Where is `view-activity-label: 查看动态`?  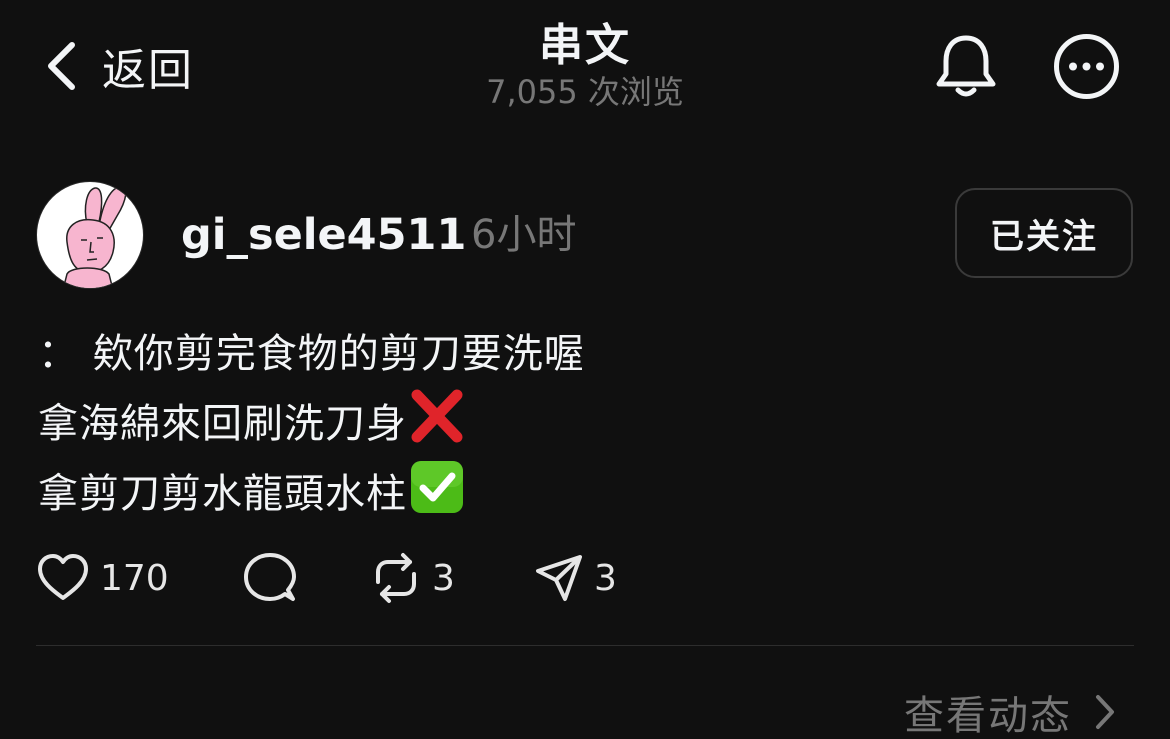 view-activity-label: 查看动态 is located at coordinates (988, 716).